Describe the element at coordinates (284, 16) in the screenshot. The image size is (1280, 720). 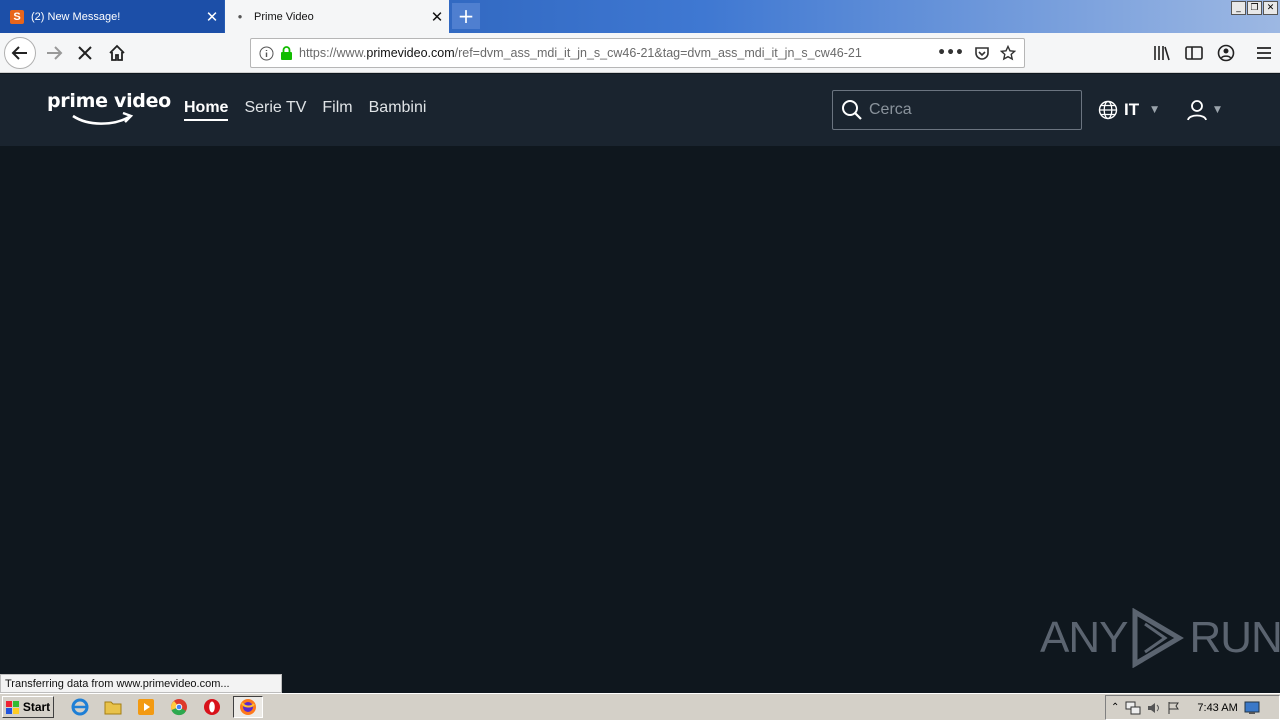
I see `tab-label: Prime Video` at that location.